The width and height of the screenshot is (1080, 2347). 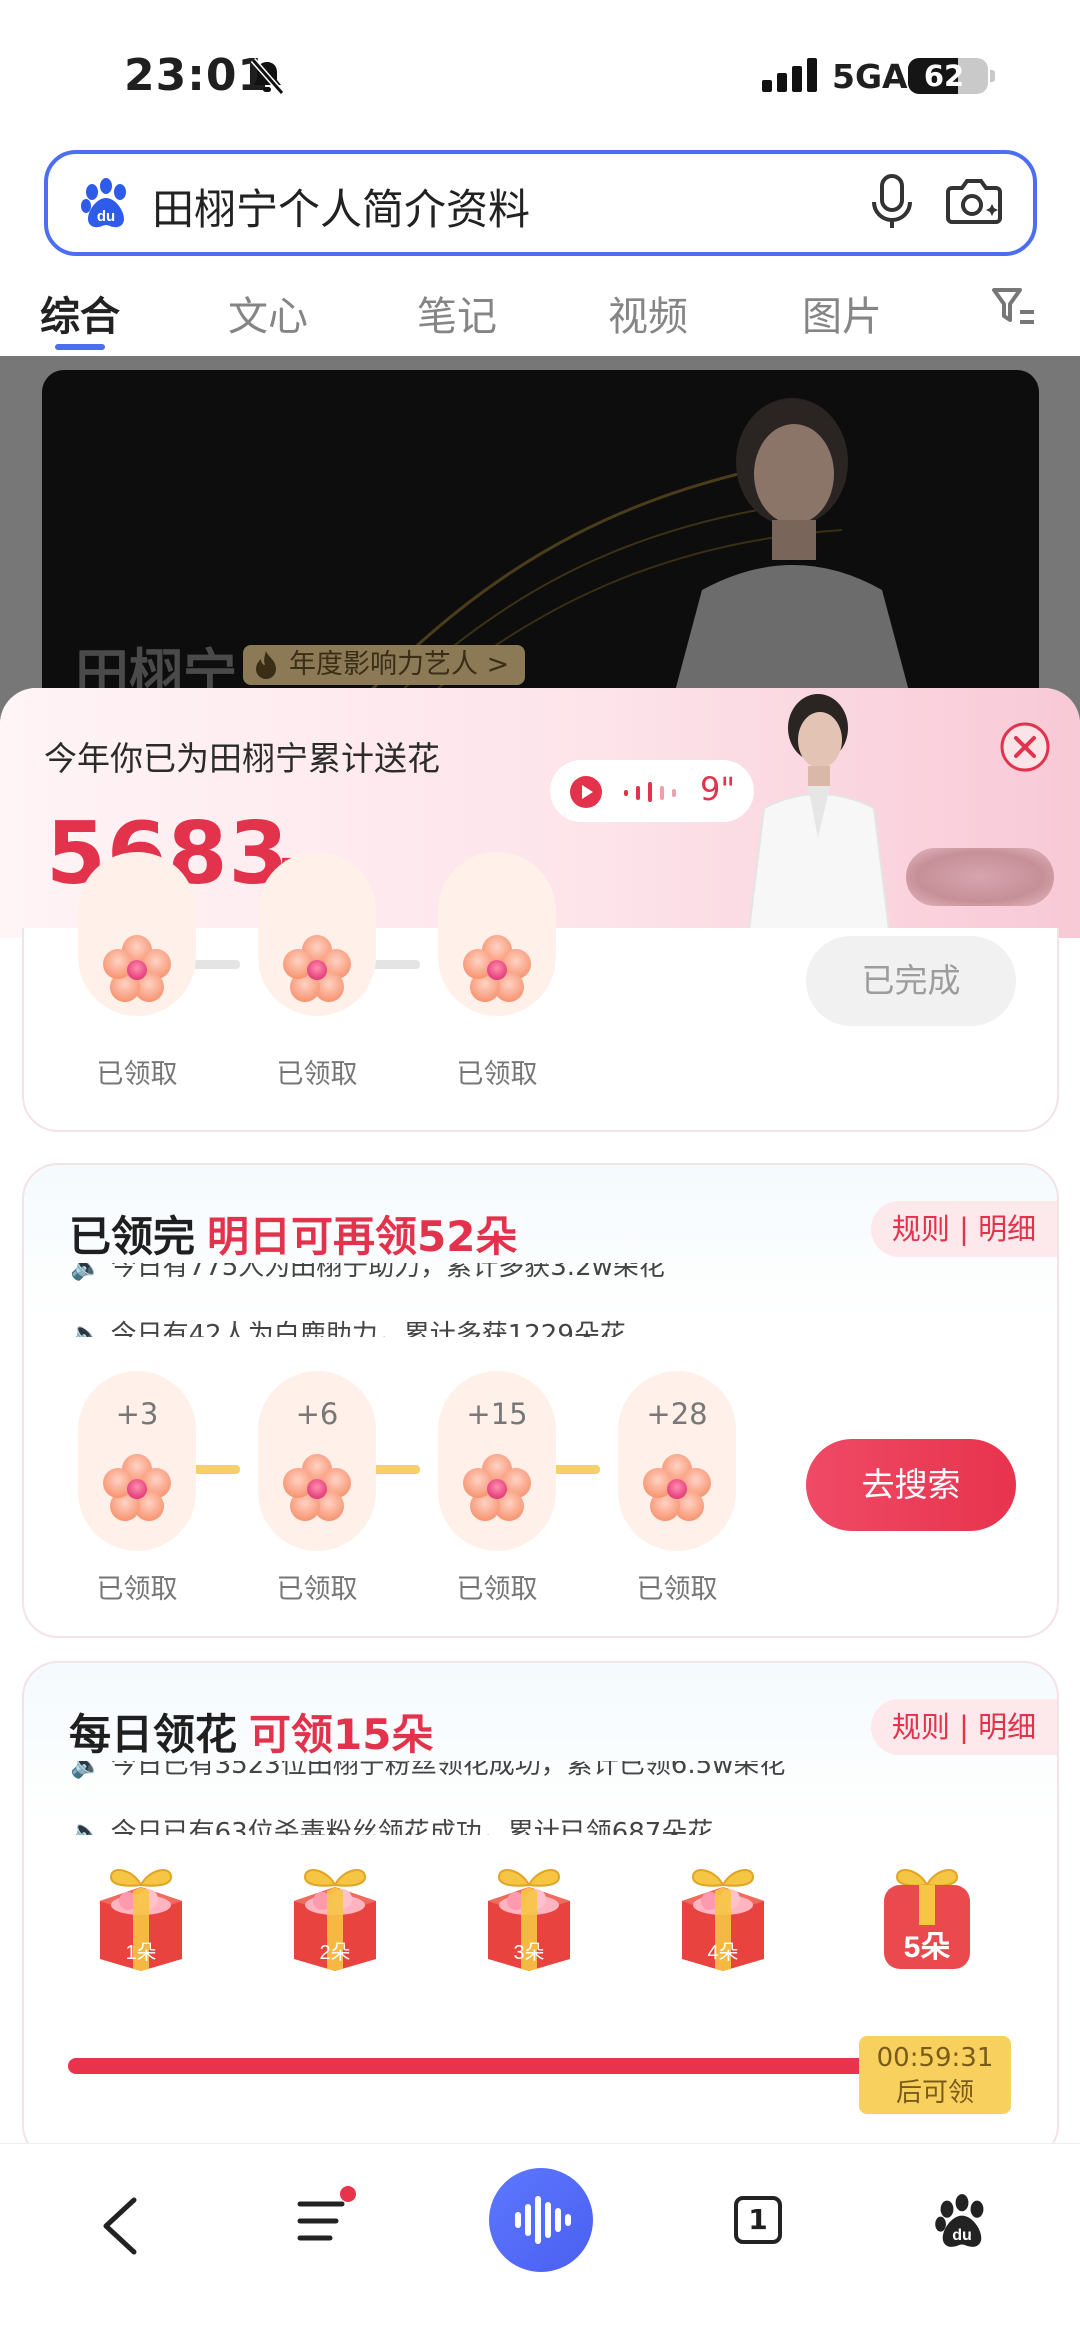 I want to click on card-title-main: 已领完, so click(x=132, y=1236).